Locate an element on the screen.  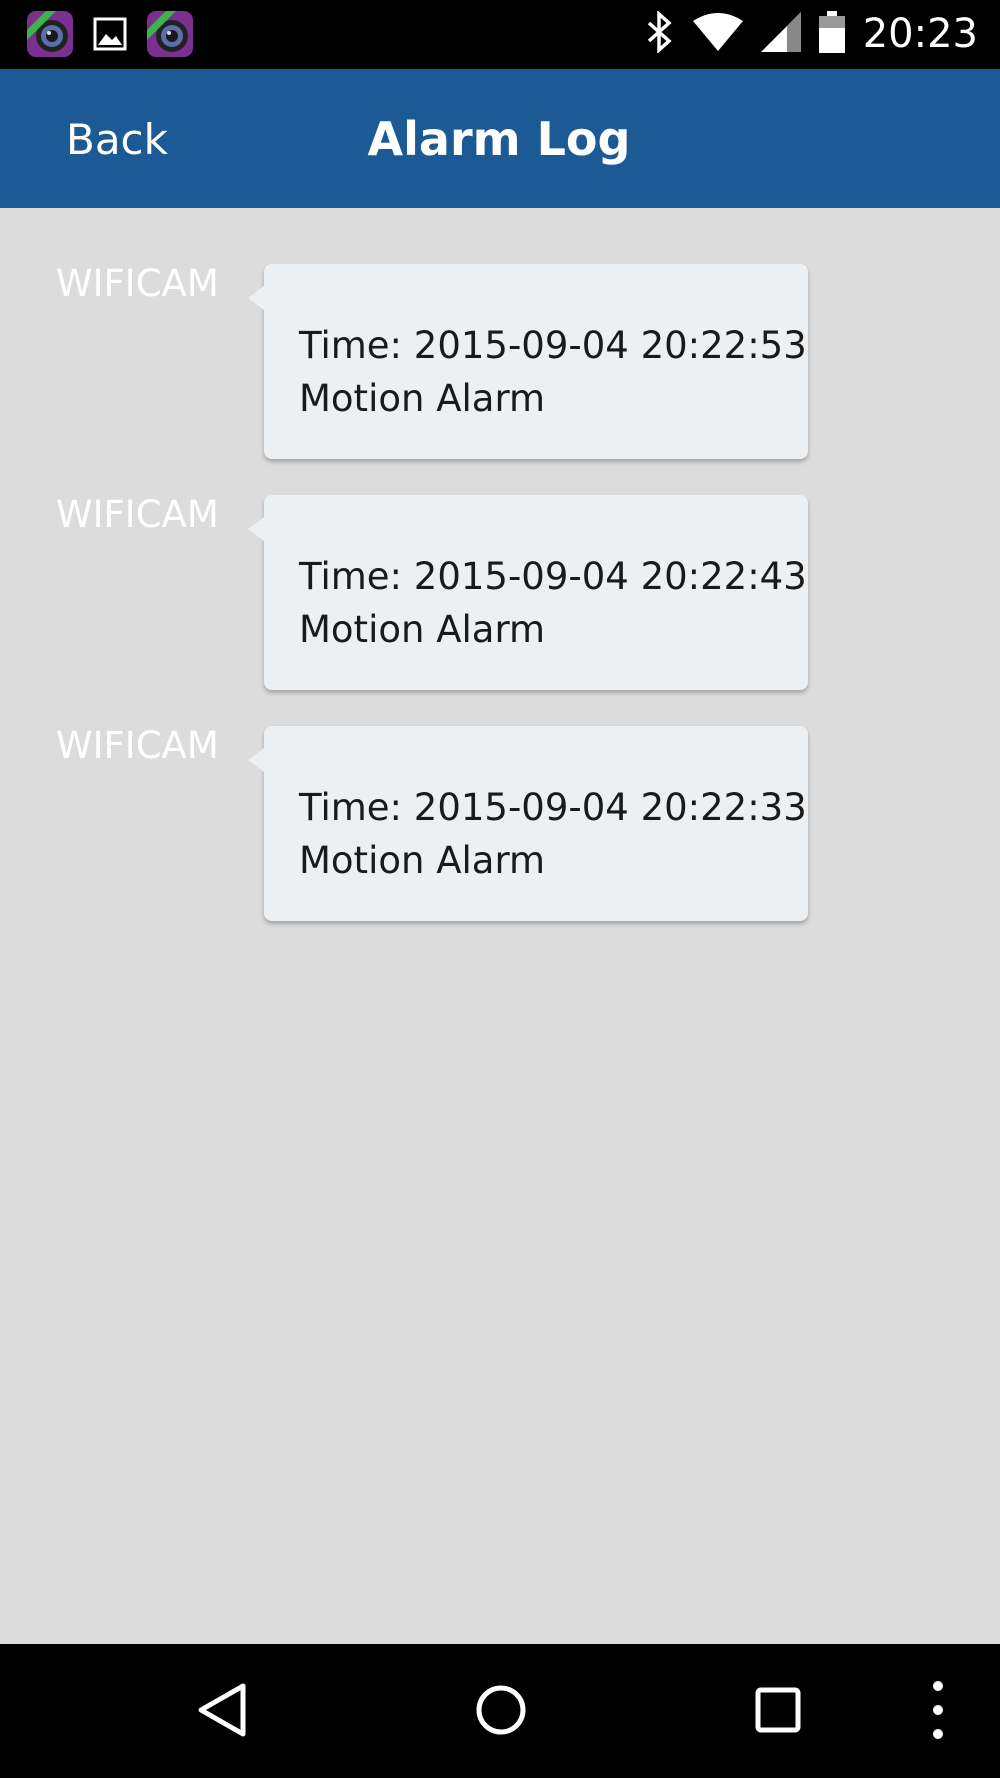
image-icon is located at coordinates (110, 36).